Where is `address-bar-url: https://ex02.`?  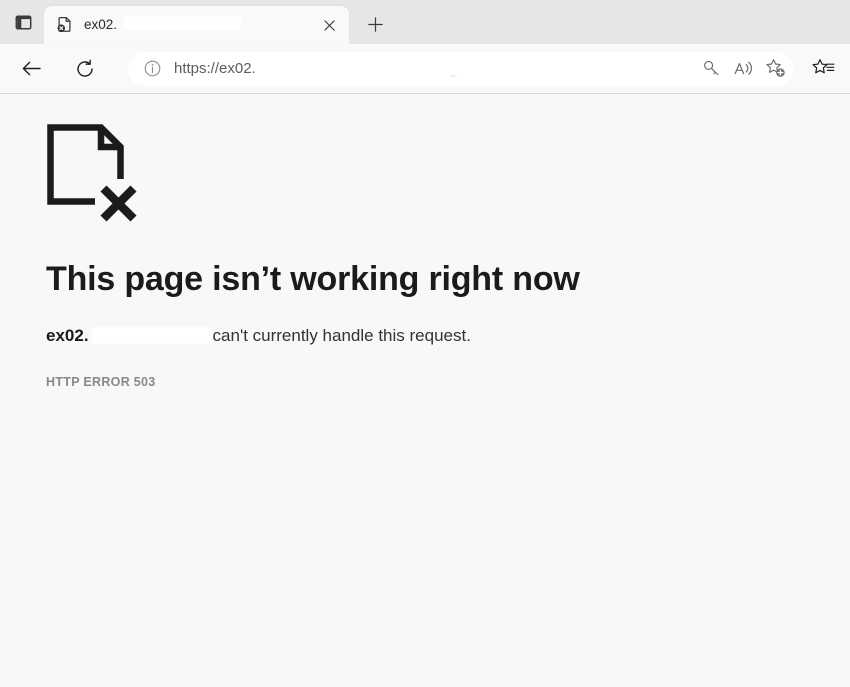
address-bar-url: https://ex02. is located at coordinates (215, 68).